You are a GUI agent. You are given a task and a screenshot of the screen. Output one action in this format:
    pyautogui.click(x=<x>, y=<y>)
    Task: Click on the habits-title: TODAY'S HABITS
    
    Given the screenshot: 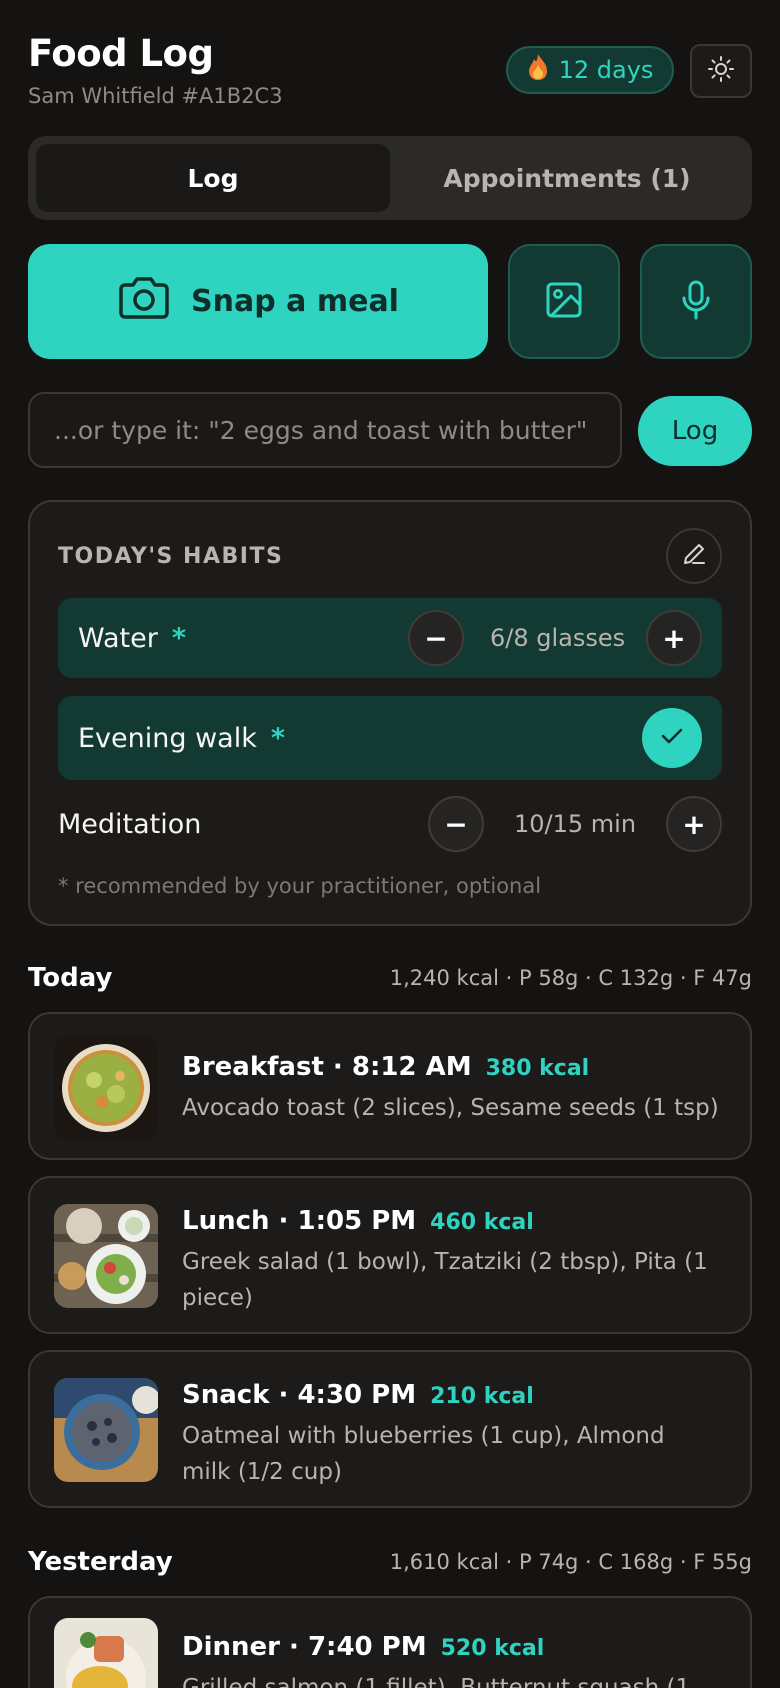 What is the action you would take?
    pyautogui.click(x=171, y=556)
    